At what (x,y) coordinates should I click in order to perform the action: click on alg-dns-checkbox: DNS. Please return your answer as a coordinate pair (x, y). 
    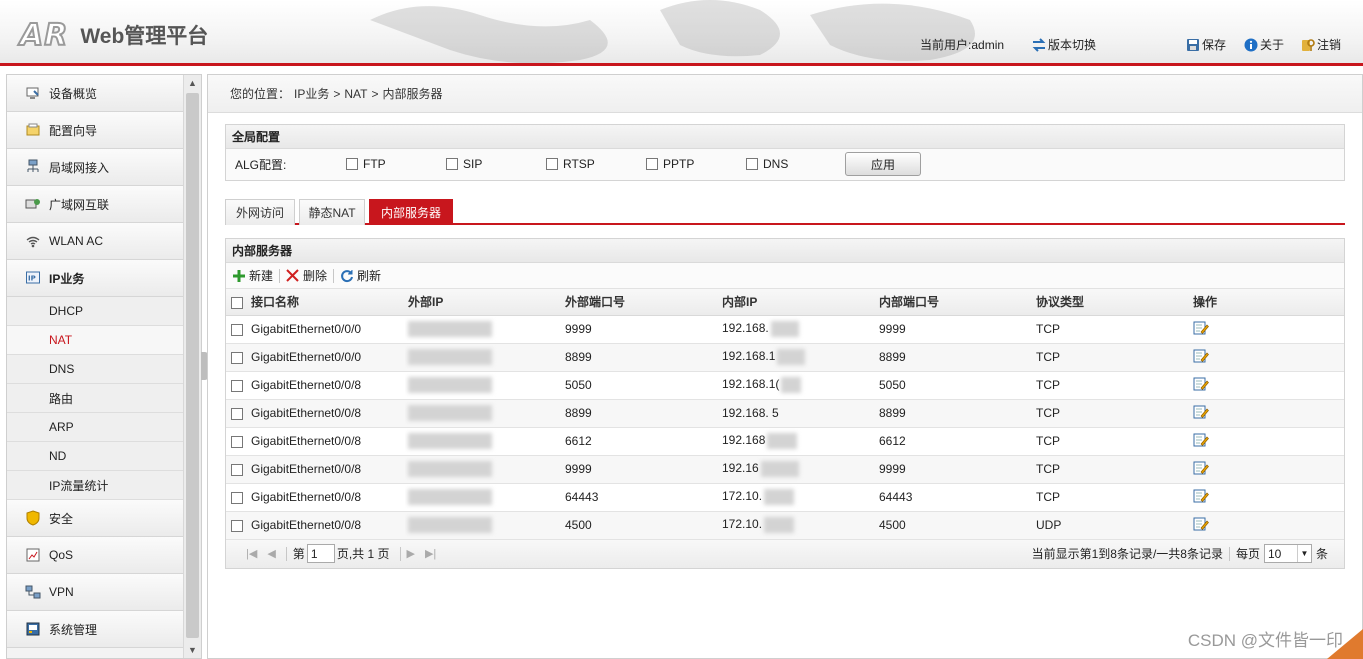
    Looking at the image, I should click on (767, 164).